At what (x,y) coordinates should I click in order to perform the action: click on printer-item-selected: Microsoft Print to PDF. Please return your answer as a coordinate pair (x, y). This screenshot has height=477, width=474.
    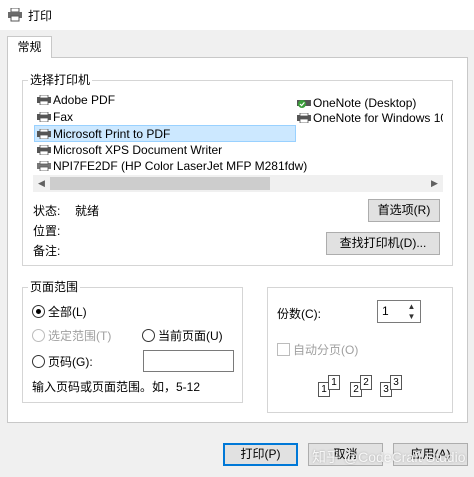
    Looking at the image, I should click on (165, 133).